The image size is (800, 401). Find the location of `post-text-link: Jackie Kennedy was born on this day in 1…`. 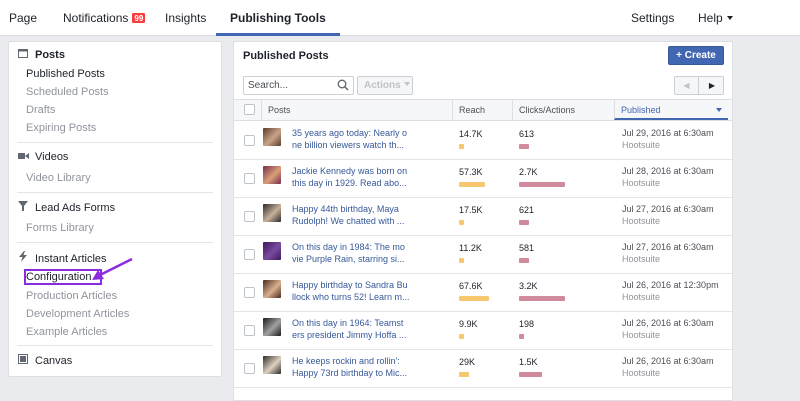

post-text-link: Jackie Kennedy was born on this day in 1… is located at coordinates (352, 177).